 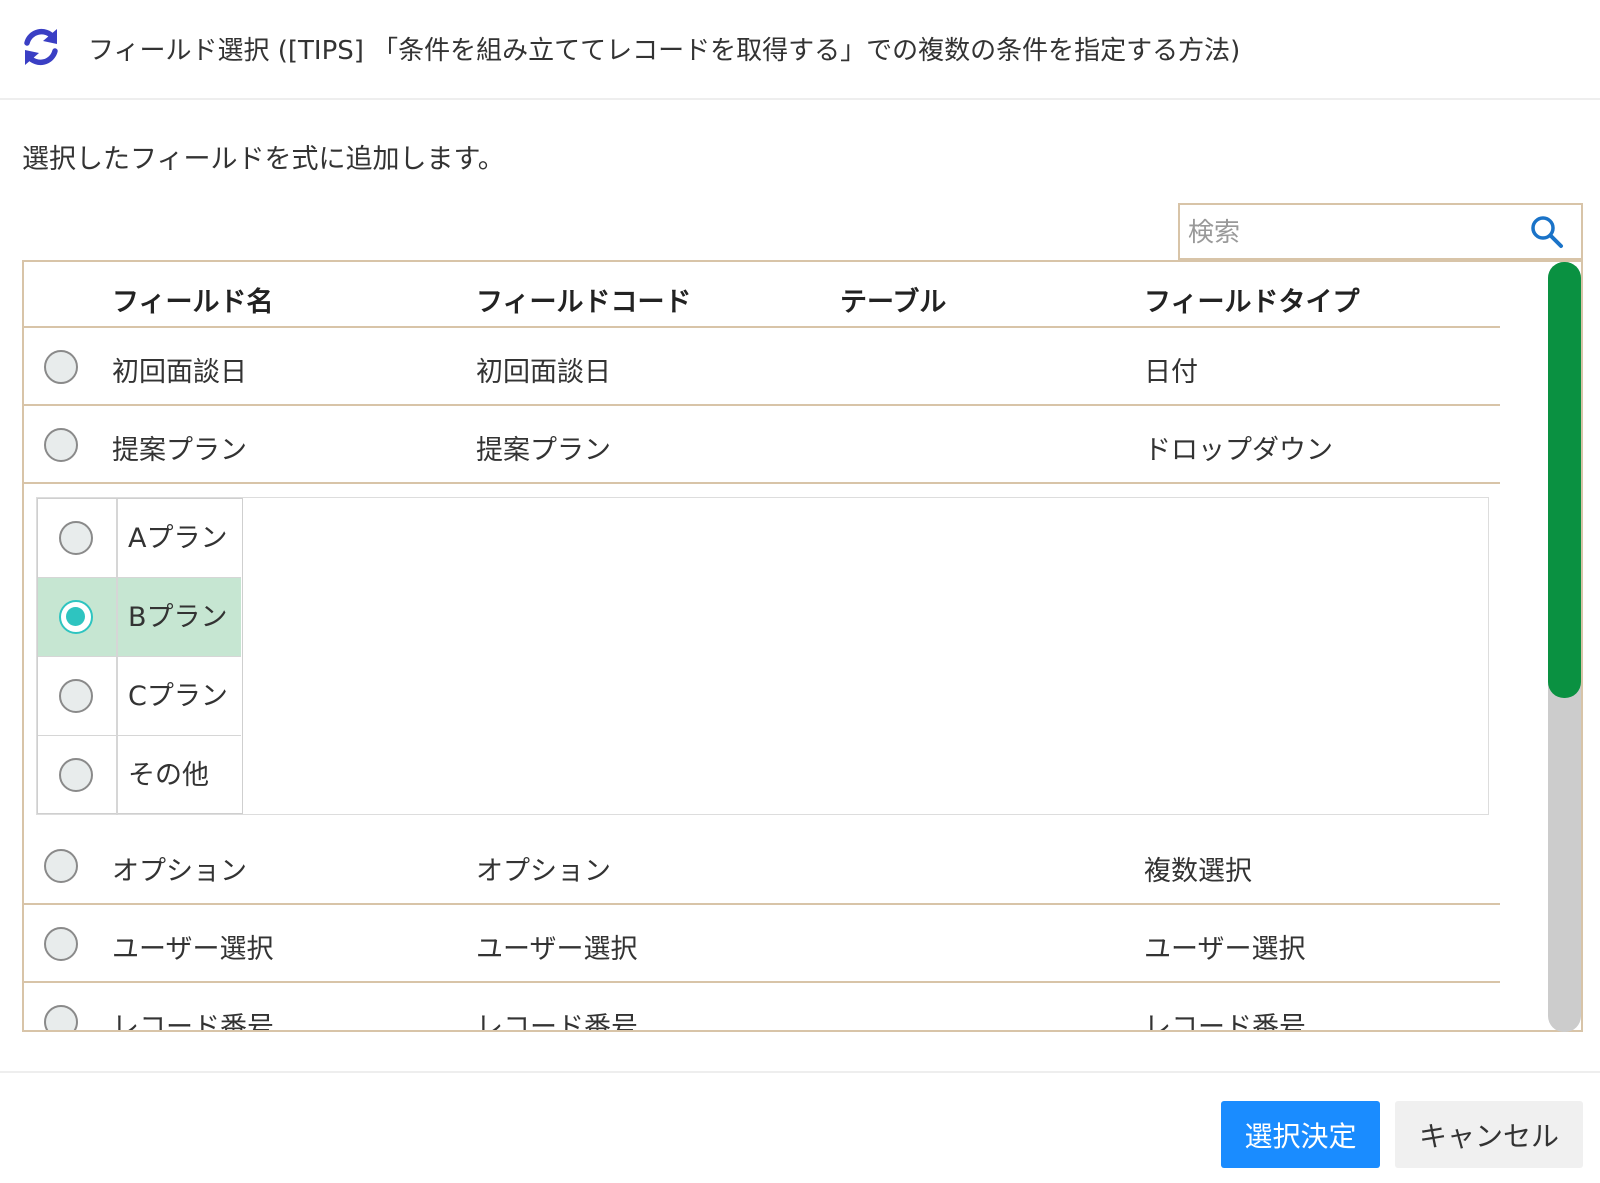 I want to click on column-header-field-code: フィールドコード, so click(x=584, y=302).